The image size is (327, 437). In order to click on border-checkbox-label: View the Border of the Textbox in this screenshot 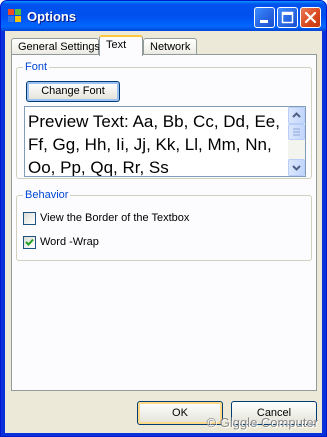, I will do `click(114, 218)`.